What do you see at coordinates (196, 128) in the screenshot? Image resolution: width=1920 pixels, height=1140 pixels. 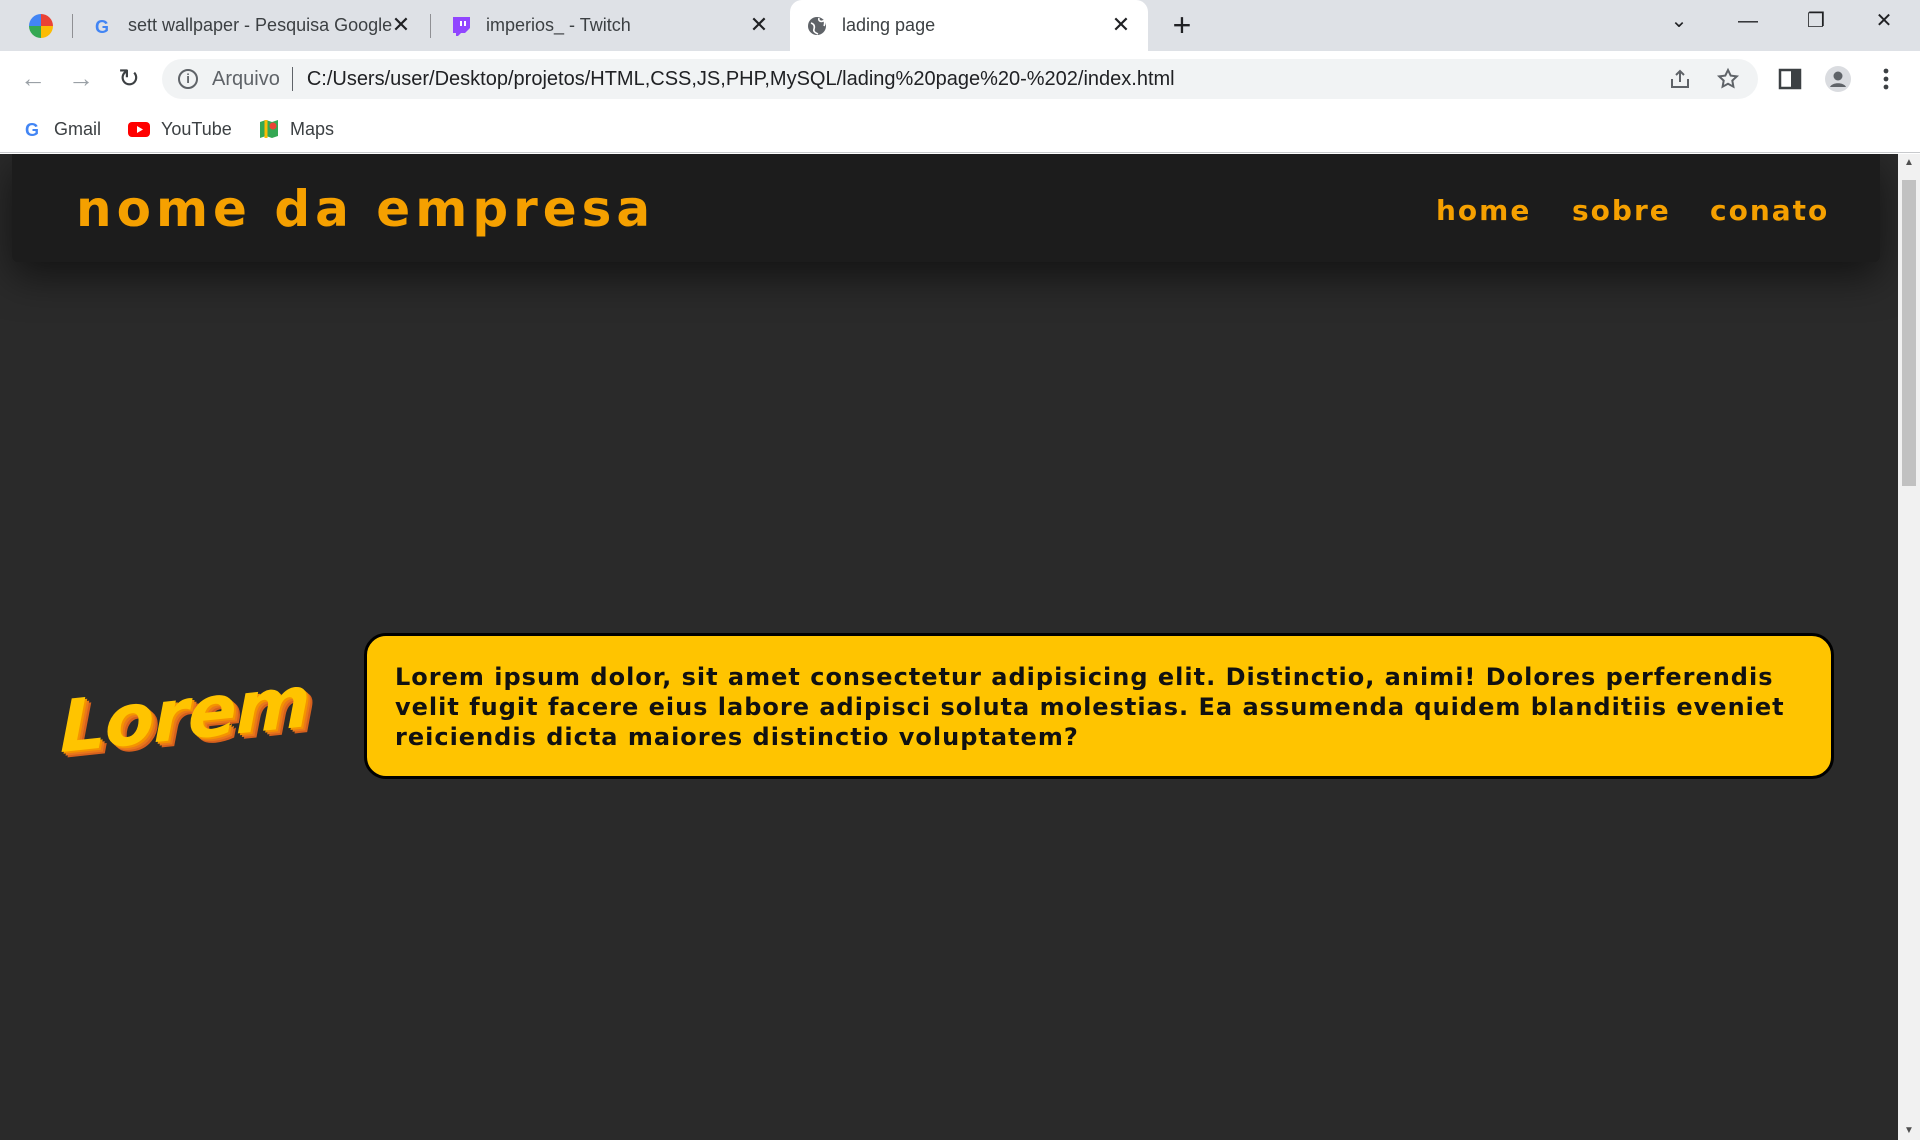 I see `bookmark-label: YouTube` at bounding box center [196, 128].